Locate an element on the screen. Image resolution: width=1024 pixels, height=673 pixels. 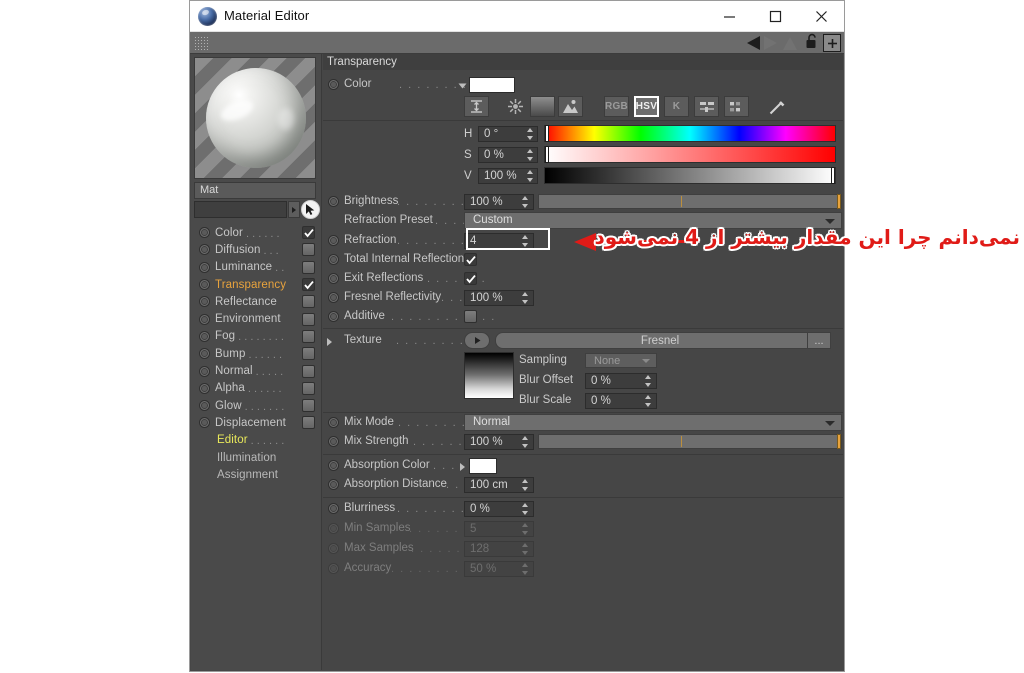
channel-color: Color . . . . . . is located at coordinates (256, 232).